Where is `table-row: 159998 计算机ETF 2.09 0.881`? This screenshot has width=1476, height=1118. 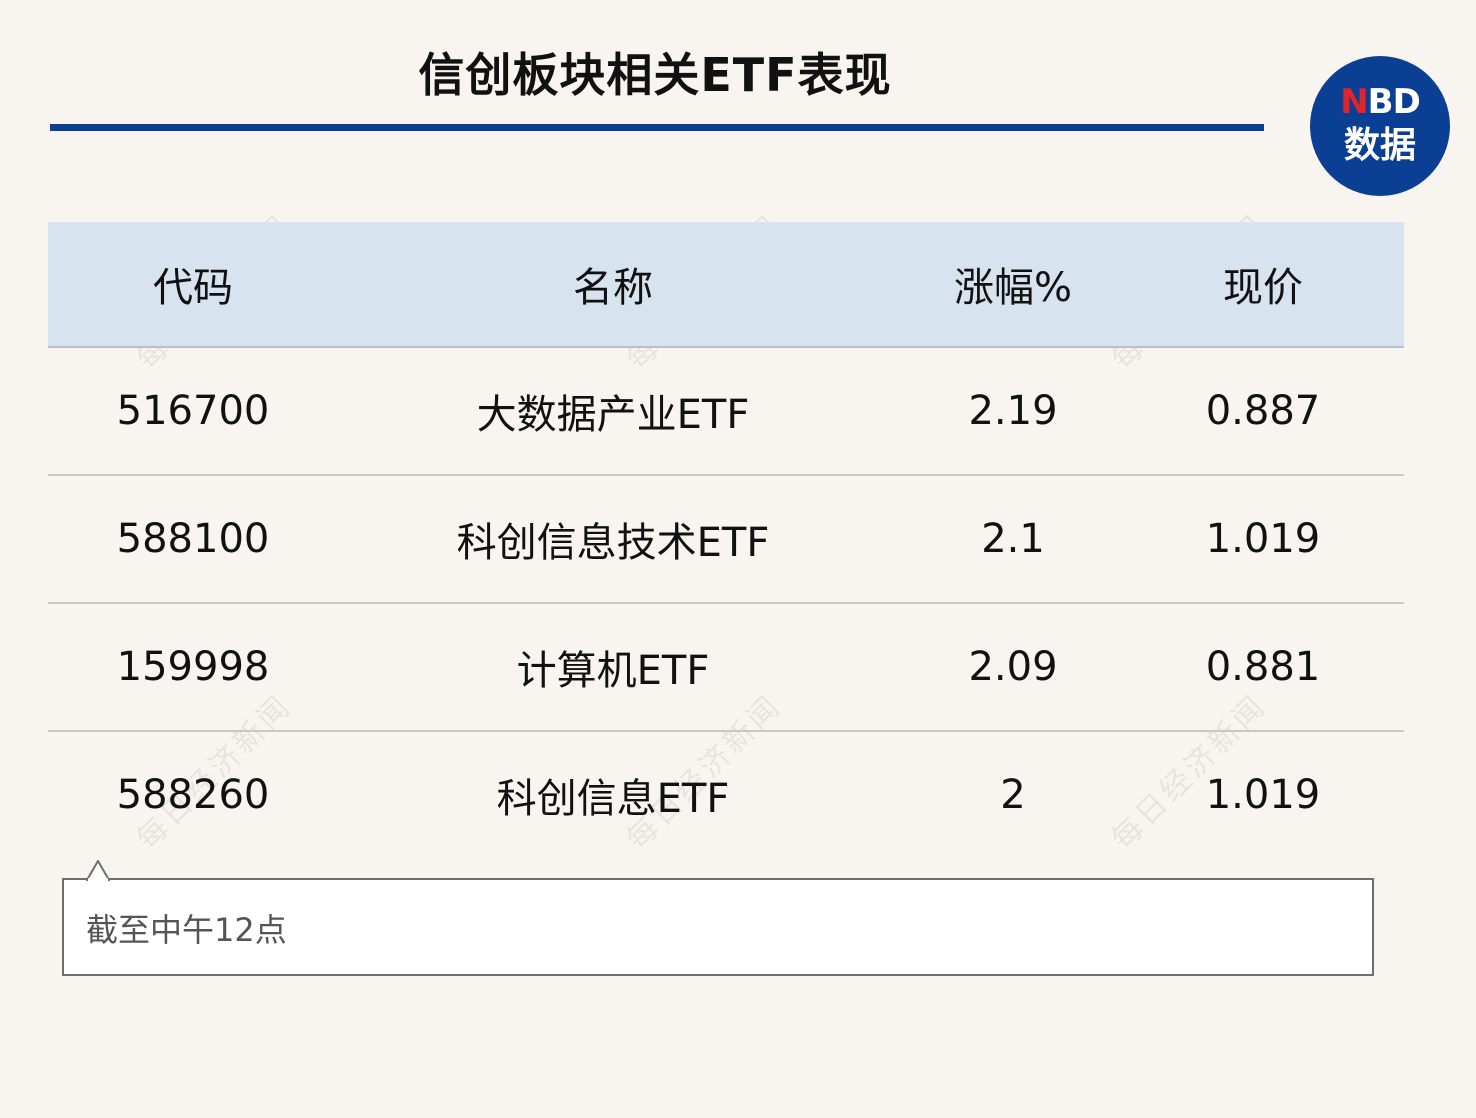 table-row: 159998 计算机ETF 2.09 0.881 is located at coordinates (726, 668).